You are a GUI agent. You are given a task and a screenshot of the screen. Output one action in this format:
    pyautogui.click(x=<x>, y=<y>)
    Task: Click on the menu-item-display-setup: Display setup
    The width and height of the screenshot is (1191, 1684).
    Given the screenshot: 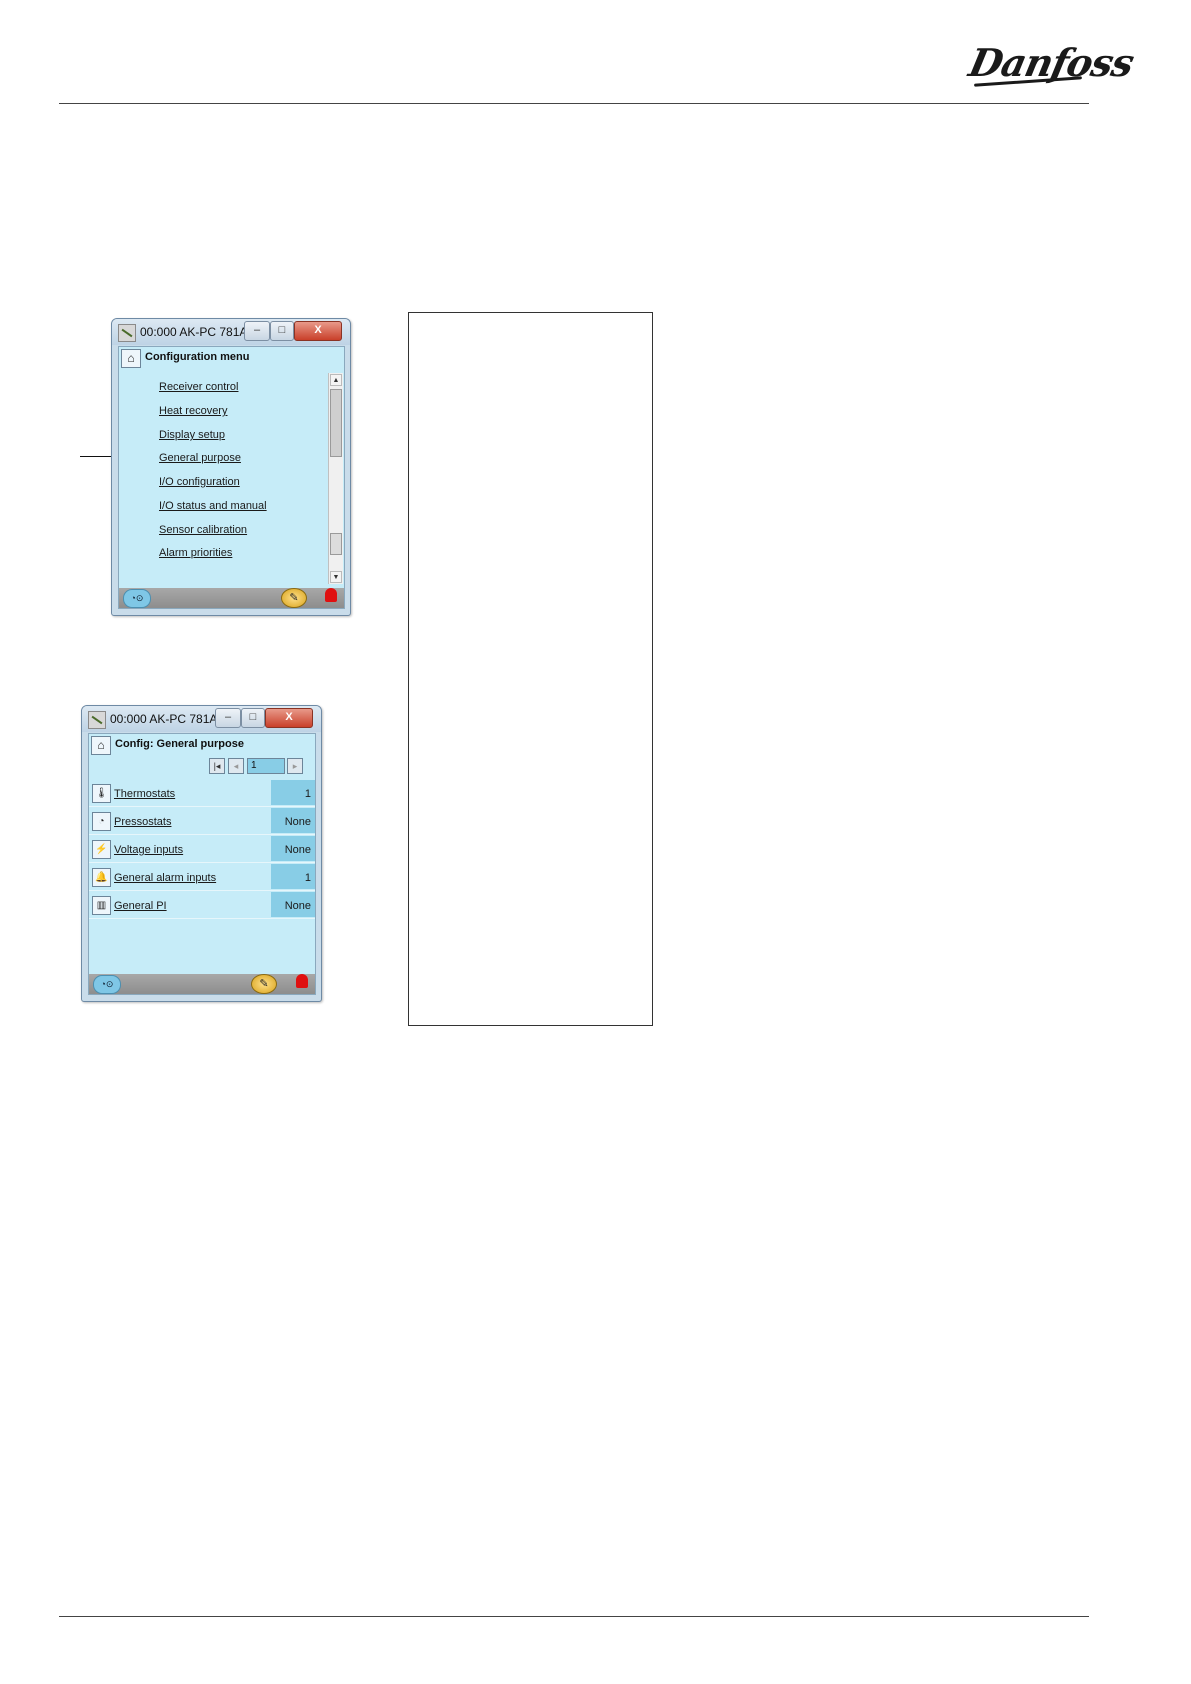 What is the action you would take?
    pyautogui.click(x=192, y=435)
    